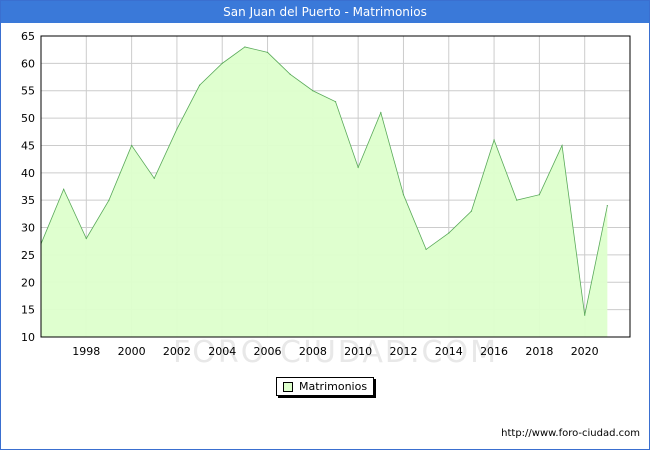  What do you see at coordinates (177, 351) in the screenshot?
I see `x-tick-label: 2002` at bounding box center [177, 351].